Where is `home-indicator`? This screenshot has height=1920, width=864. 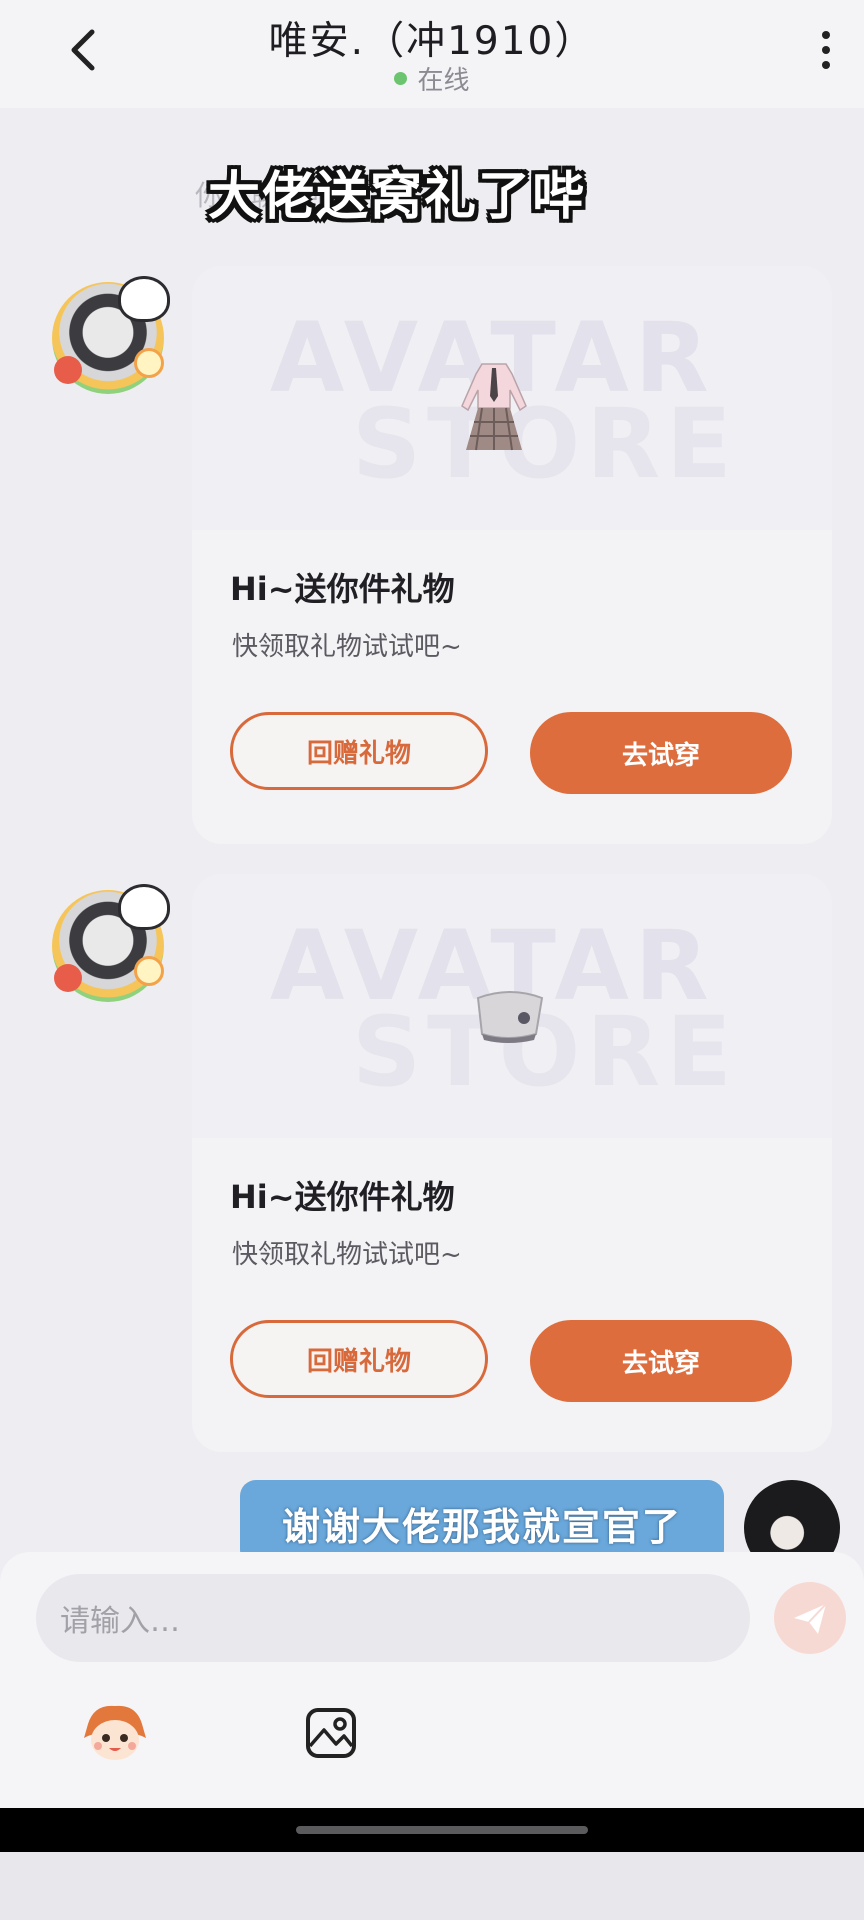
home-indicator is located at coordinates (442, 1830).